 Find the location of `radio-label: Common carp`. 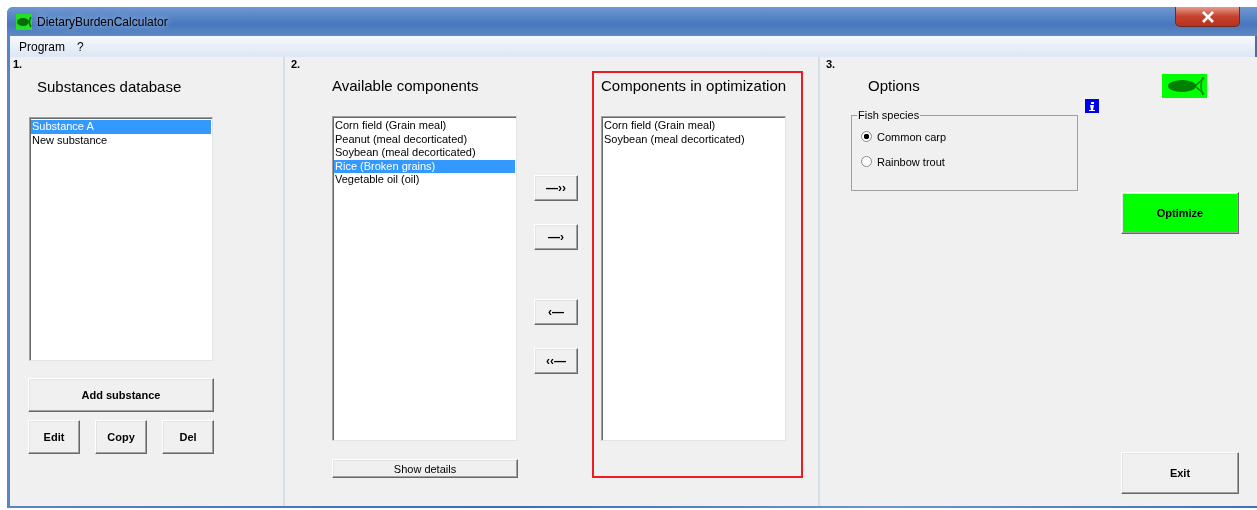

radio-label: Common carp is located at coordinates (912, 136).